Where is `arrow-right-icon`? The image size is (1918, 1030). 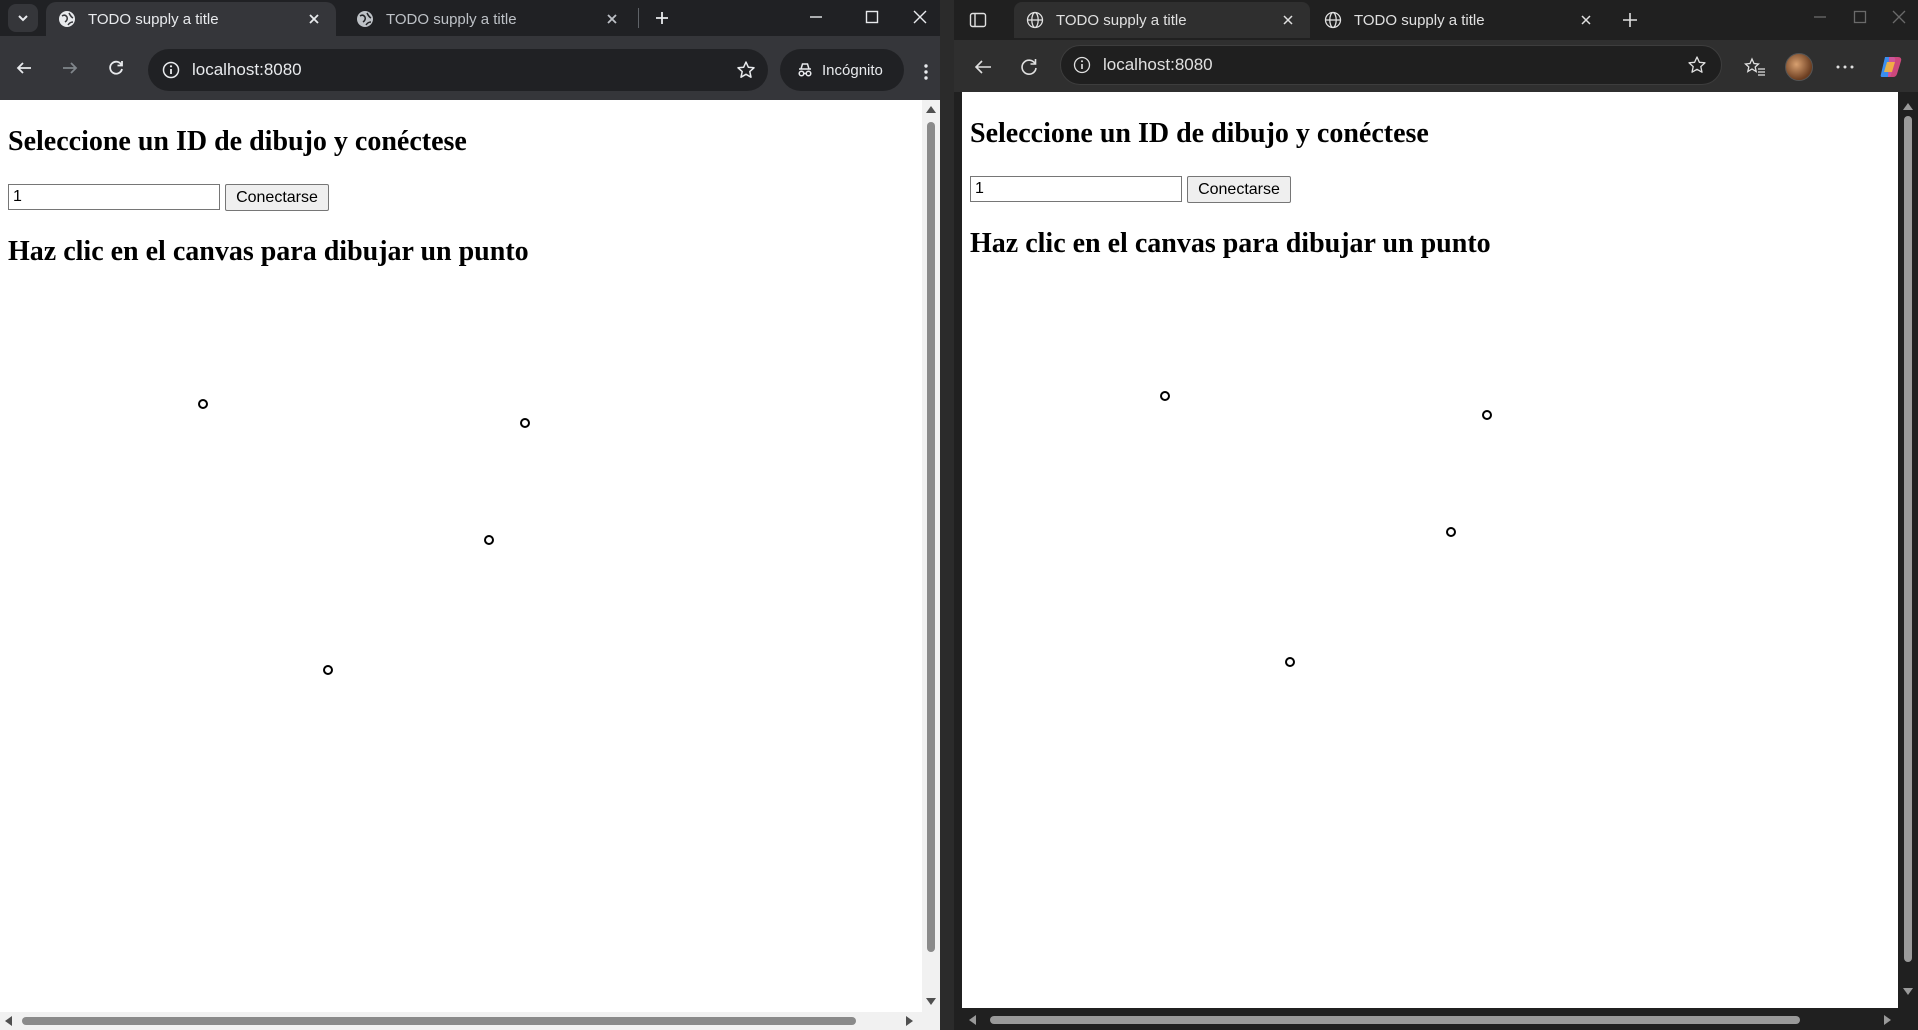
arrow-right-icon is located at coordinates (70, 68).